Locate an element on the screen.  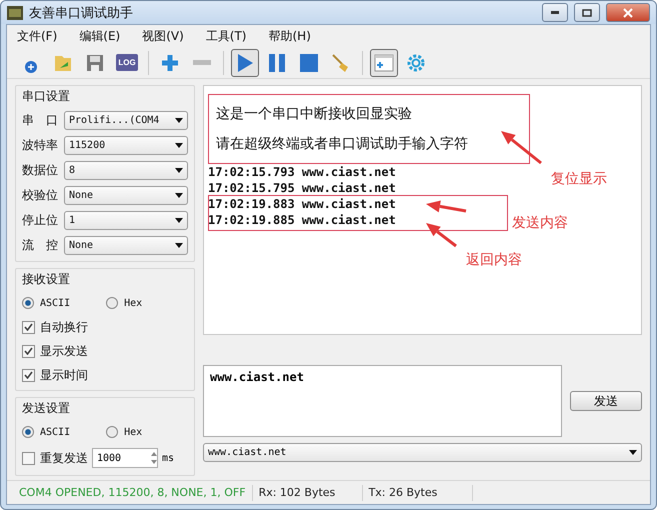
close-icon is located at coordinates (628, 13).